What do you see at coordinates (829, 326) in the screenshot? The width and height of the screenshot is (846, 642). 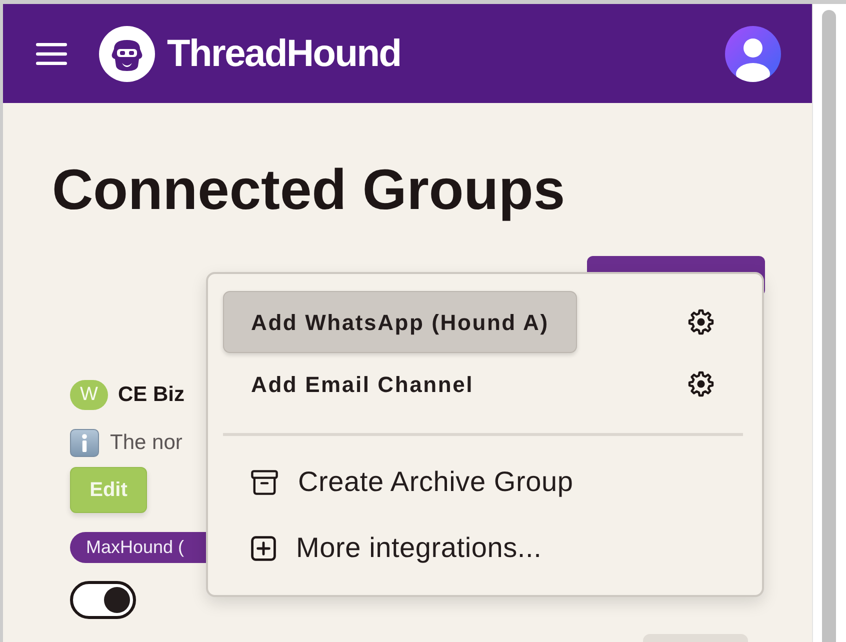 I see `scrollbar-thumb` at bounding box center [829, 326].